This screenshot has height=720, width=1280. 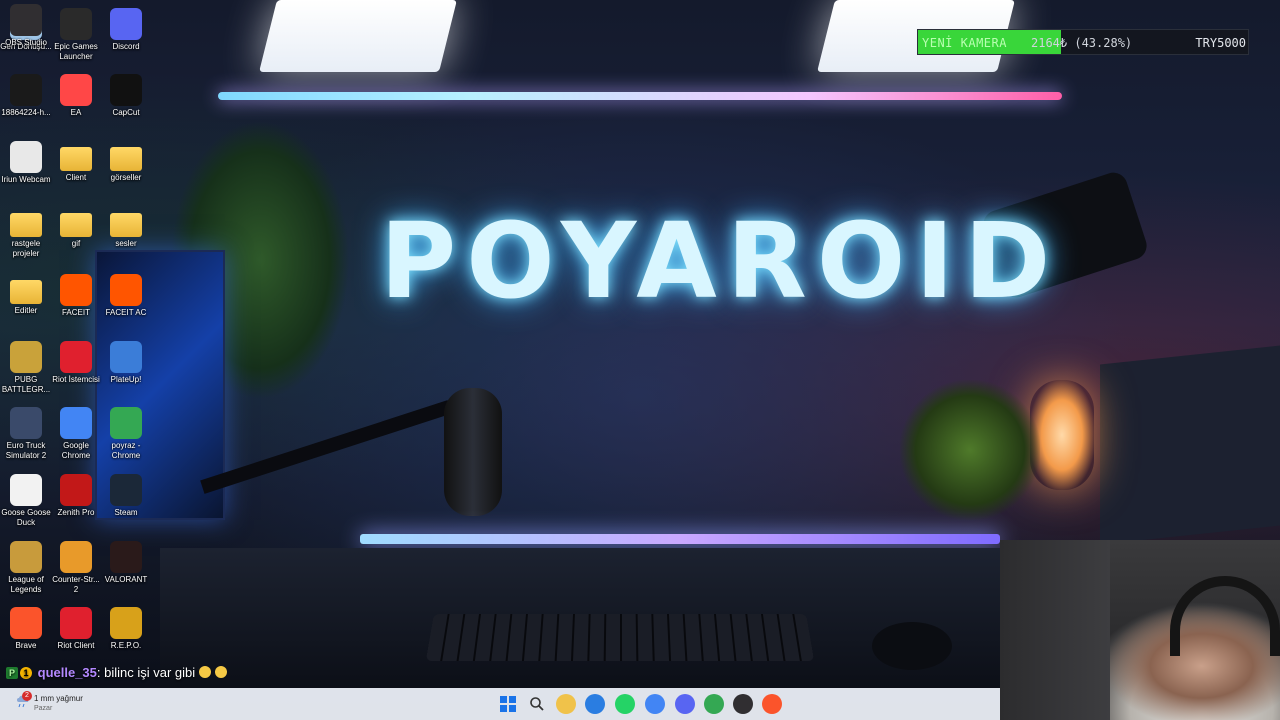 What do you see at coordinates (76, 434) in the screenshot?
I see `desktop-icon: Google Chrome` at bounding box center [76, 434].